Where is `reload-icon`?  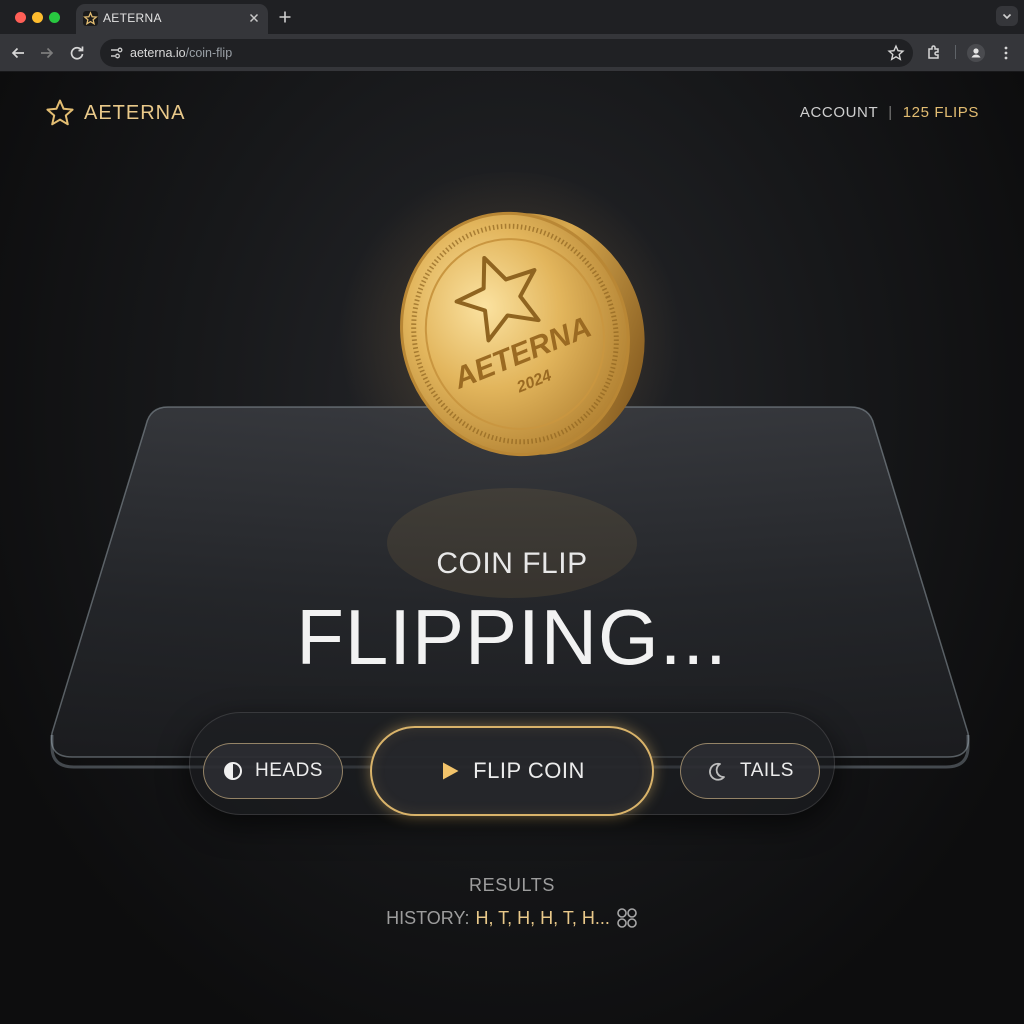
reload-icon is located at coordinates (77, 53).